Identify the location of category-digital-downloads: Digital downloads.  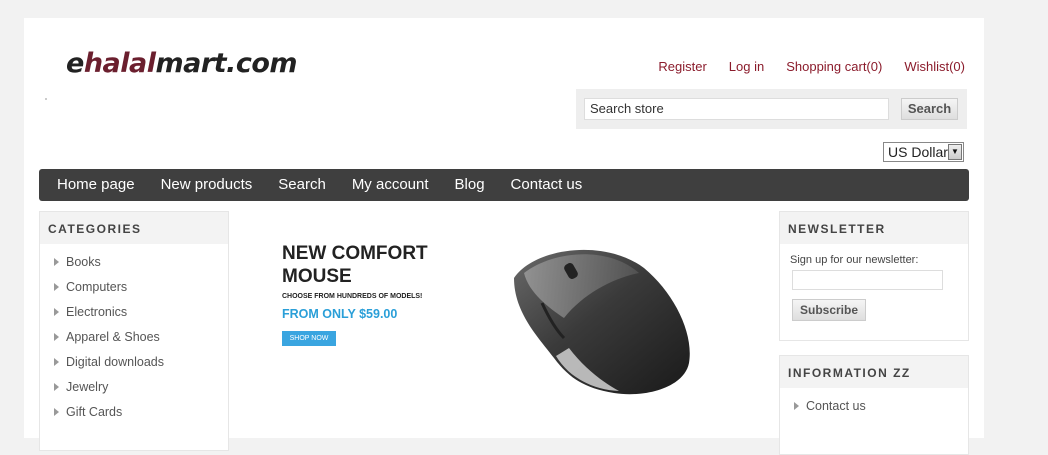
(141, 364).